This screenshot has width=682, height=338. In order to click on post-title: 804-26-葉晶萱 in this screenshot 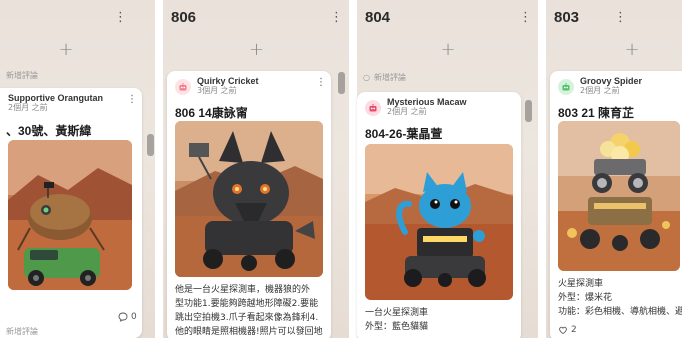, I will do `click(404, 134)`.